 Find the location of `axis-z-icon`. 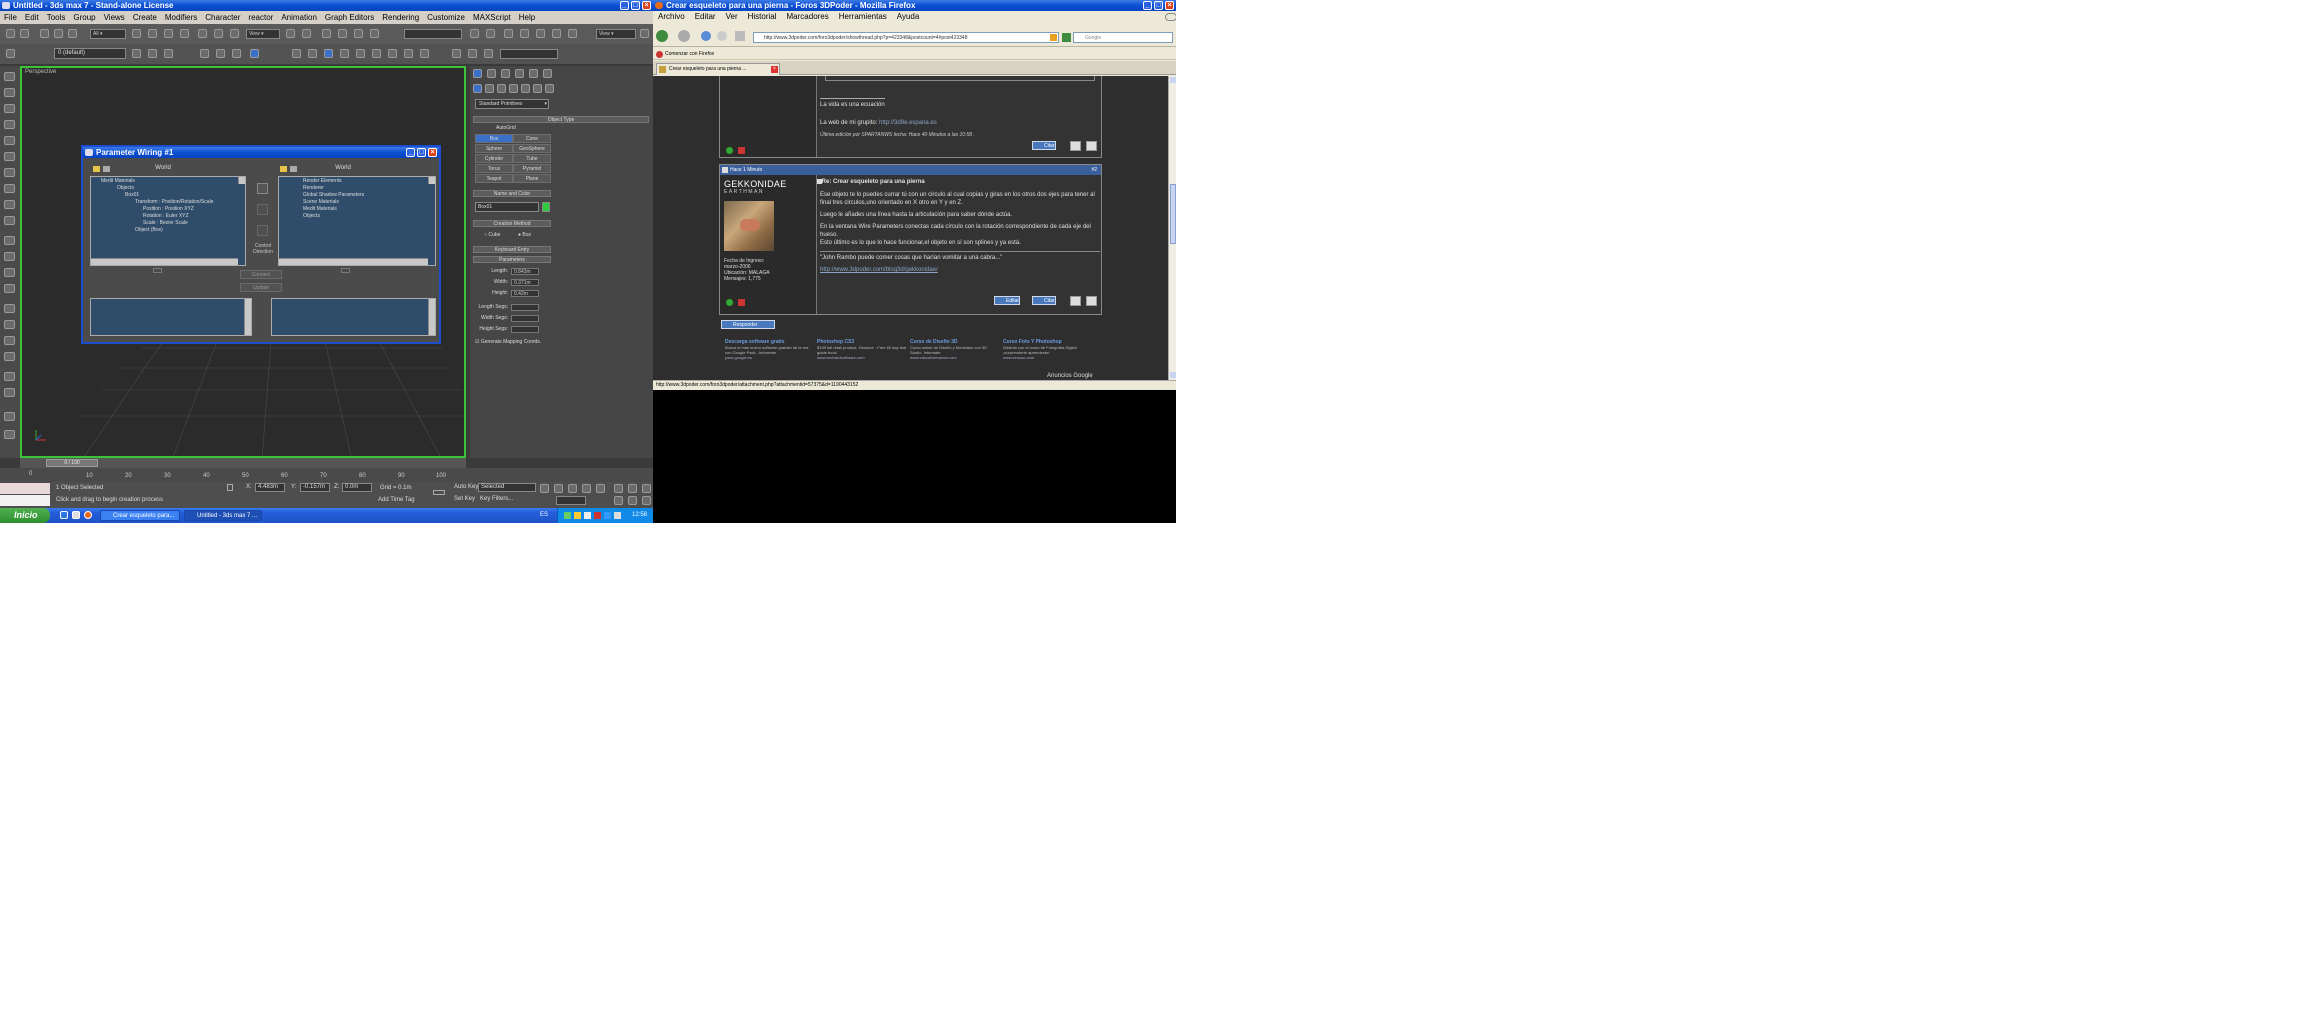

axis-z-icon is located at coordinates (236, 53).